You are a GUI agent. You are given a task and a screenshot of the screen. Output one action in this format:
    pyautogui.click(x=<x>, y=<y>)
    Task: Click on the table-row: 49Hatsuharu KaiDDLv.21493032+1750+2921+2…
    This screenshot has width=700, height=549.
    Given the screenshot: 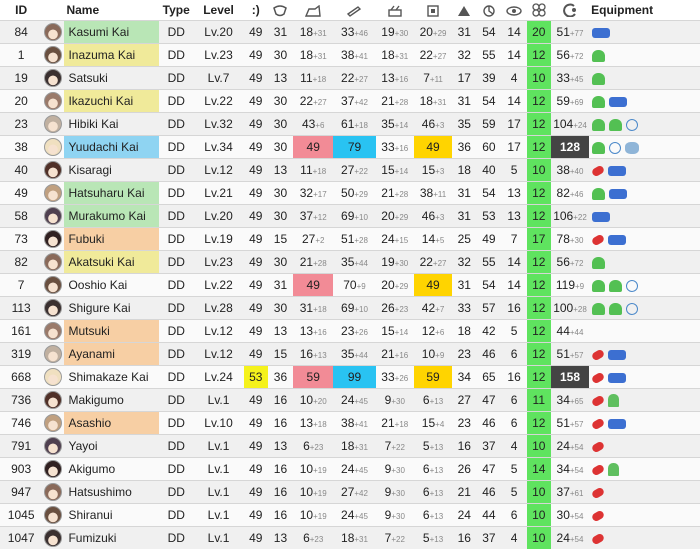 What is the action you would take?
    pyautogui.click(x=350, y=193)
    